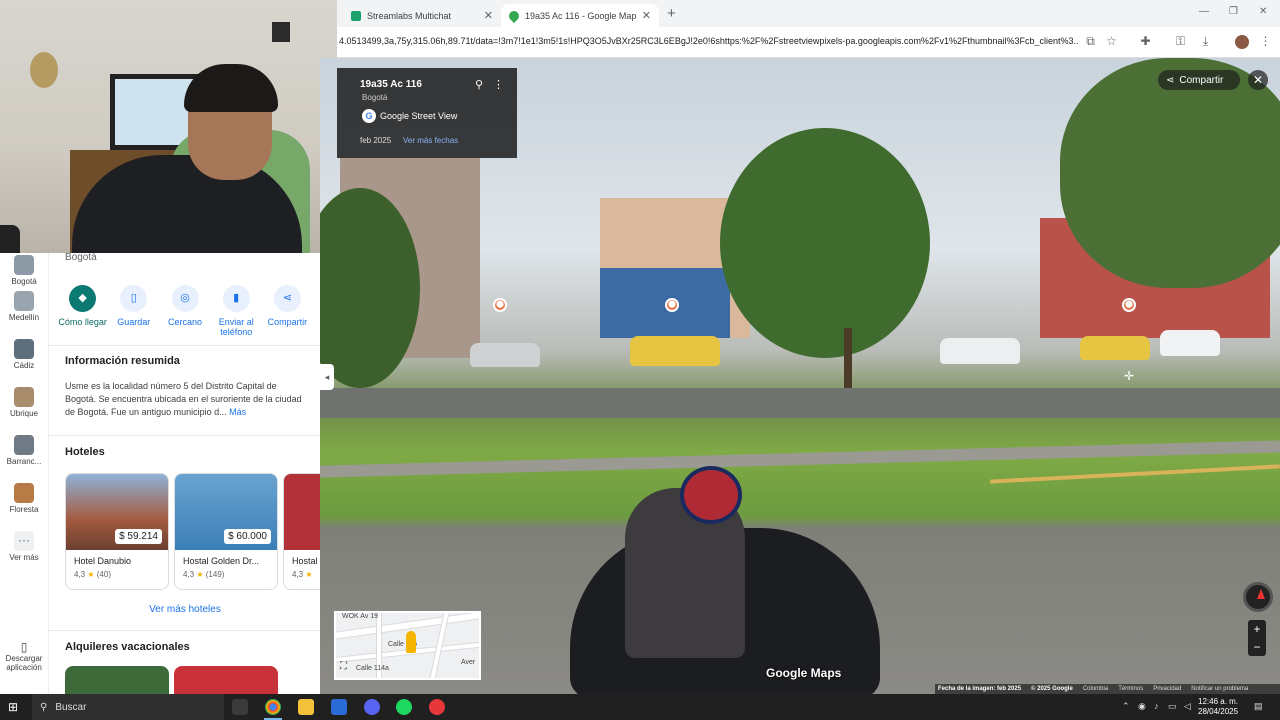 The height and width of the screenshot is (720, 1280). I want to click on send-to-phone-button: ▮ Enviar al teléfono, so click(236, 311).